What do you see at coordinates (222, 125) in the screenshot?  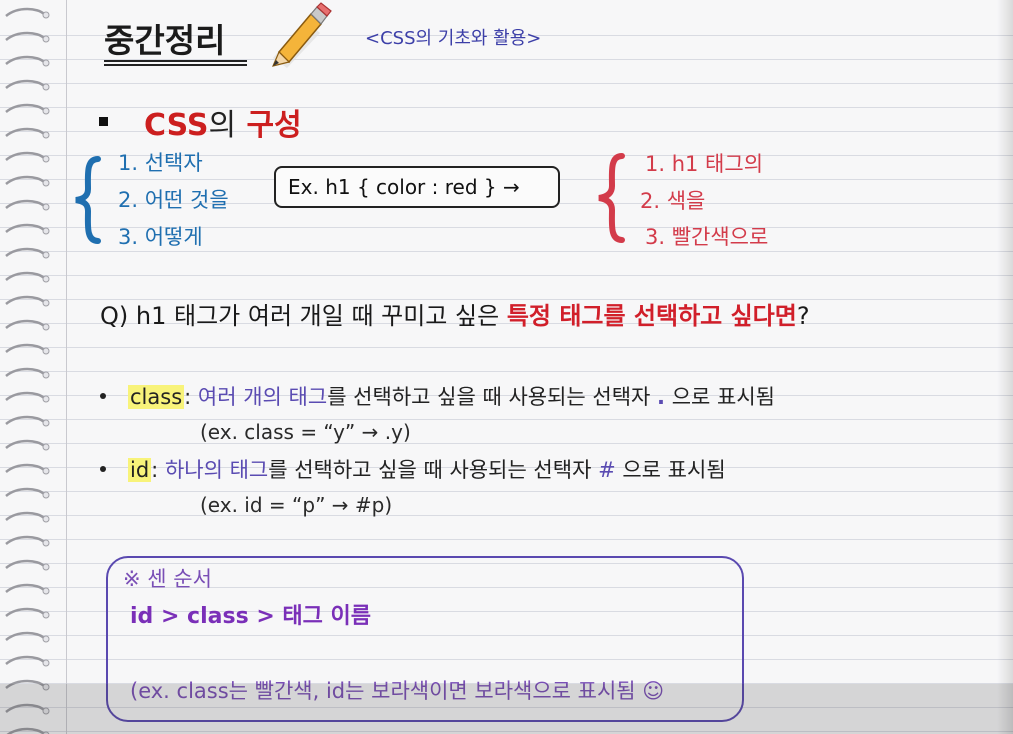 I see `heading-ui: 의` at bounding box center [222, 125].